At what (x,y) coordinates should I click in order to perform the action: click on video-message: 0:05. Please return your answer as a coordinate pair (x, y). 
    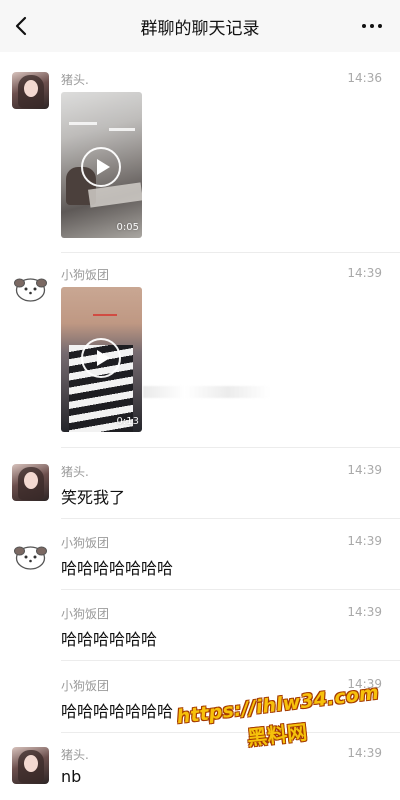
    Looking at the image, I should click on (101, 165).